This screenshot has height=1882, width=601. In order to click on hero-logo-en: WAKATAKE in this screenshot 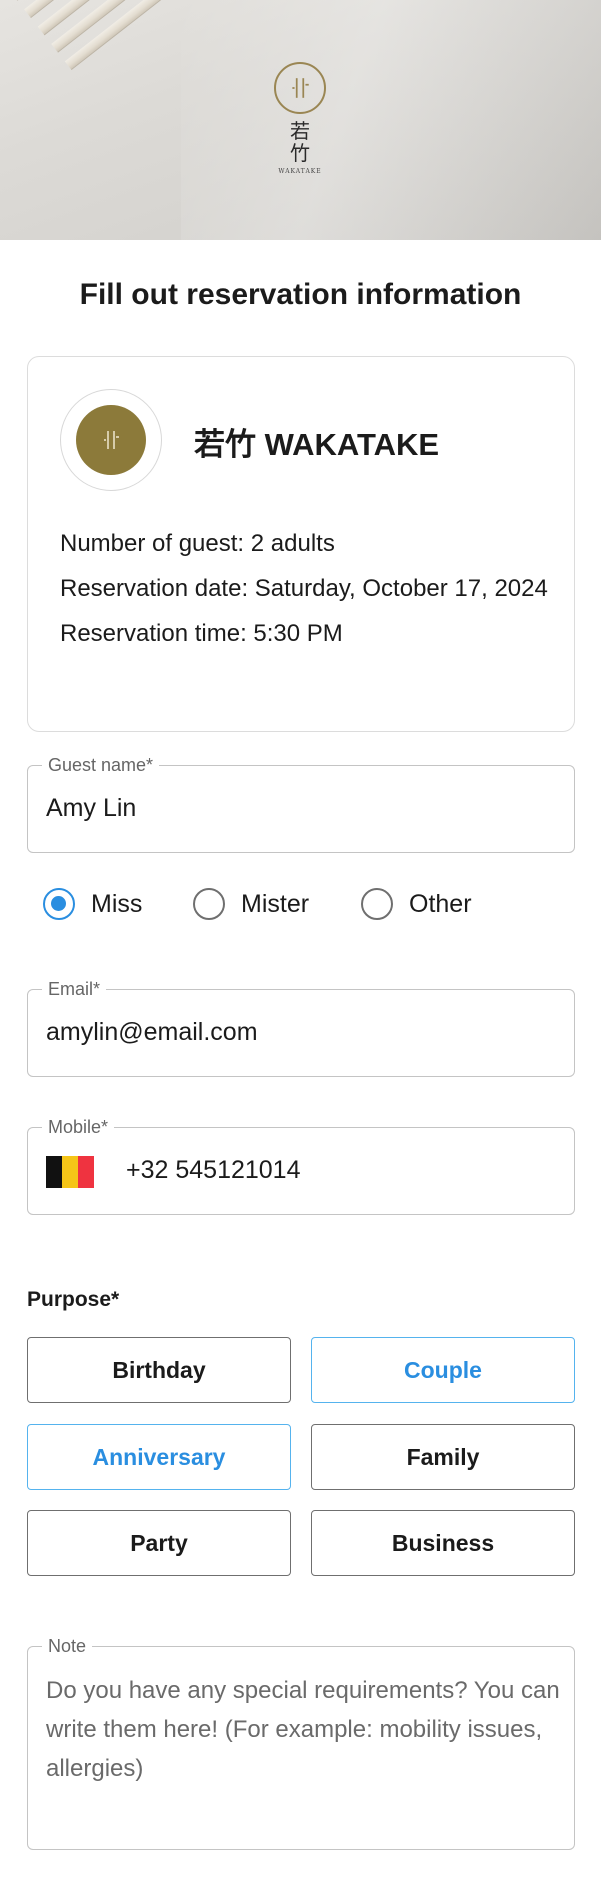, I will do `click(300, 171)`.